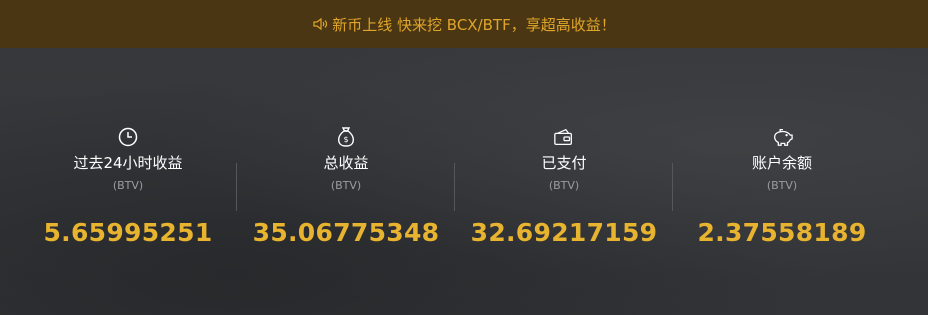 This screenshot has width=928, height=315. I want to click on wallet-cards-icon, so click(564, 137).